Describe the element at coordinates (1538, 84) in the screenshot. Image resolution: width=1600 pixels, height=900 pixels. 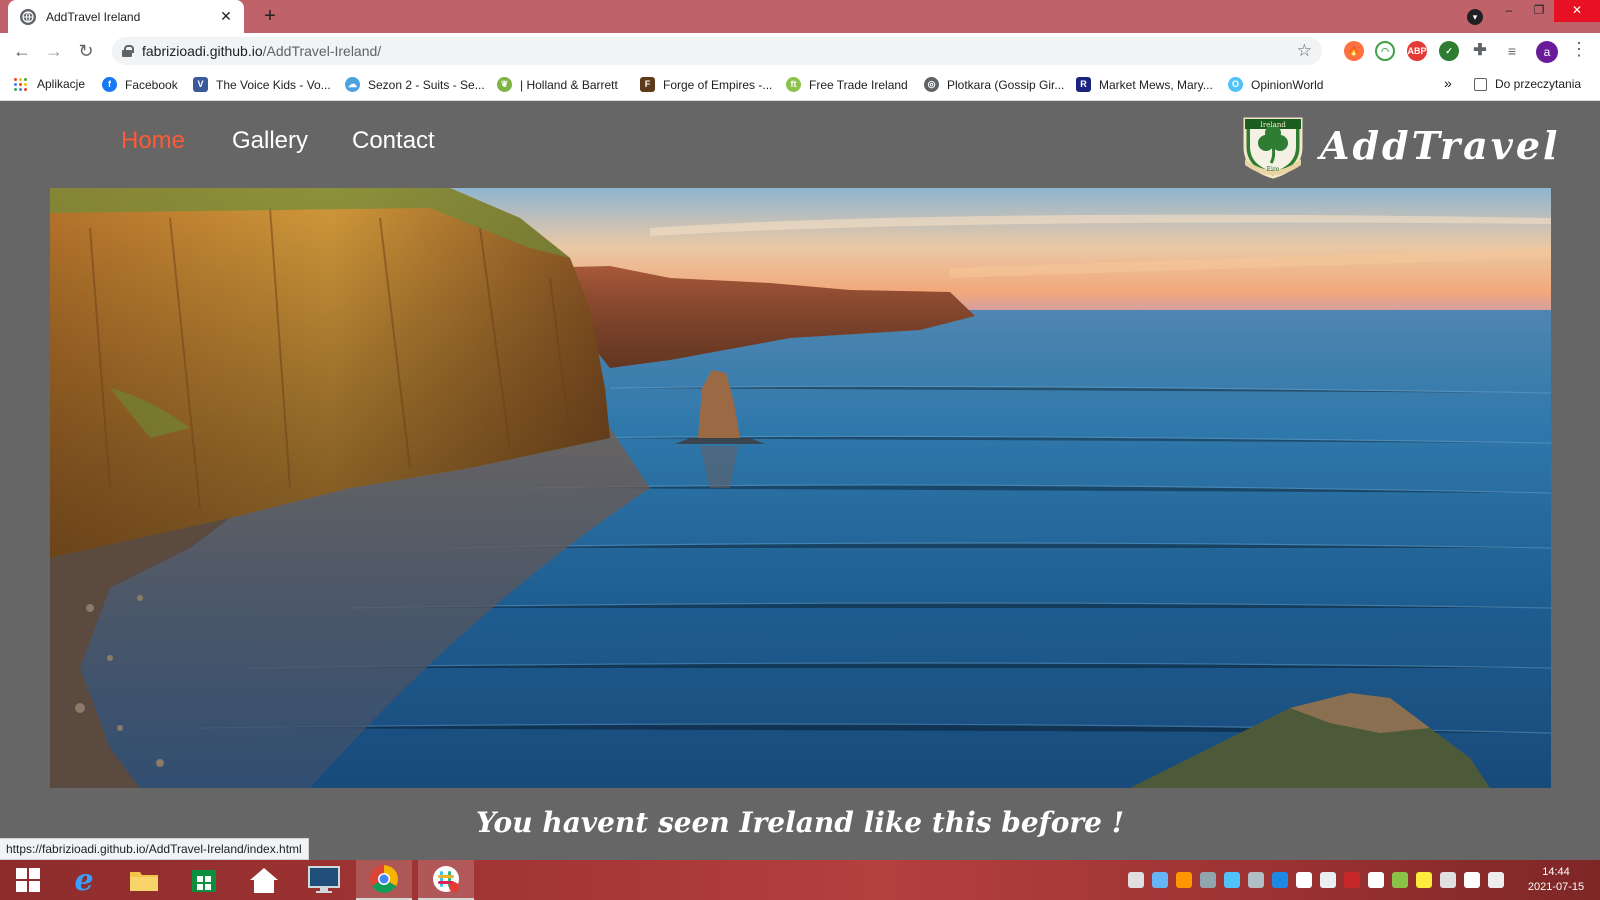
I see `reading-list-label: Do przeczytania` at that location.